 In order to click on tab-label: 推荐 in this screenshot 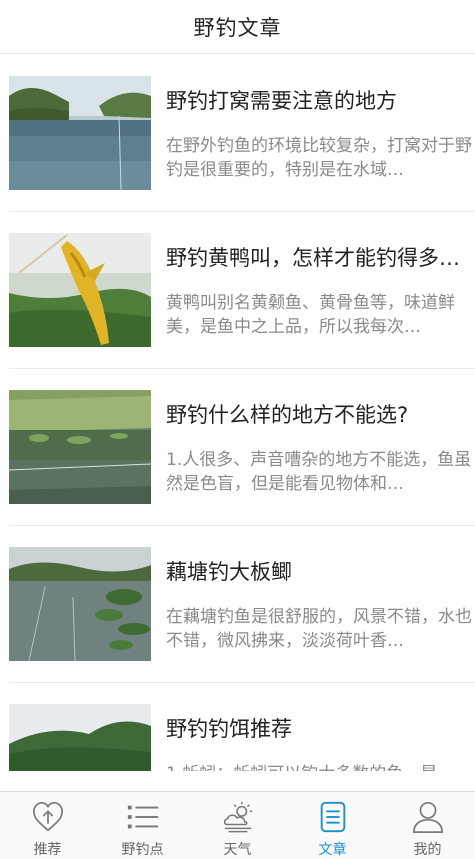, I will do `click(47, 850)`.